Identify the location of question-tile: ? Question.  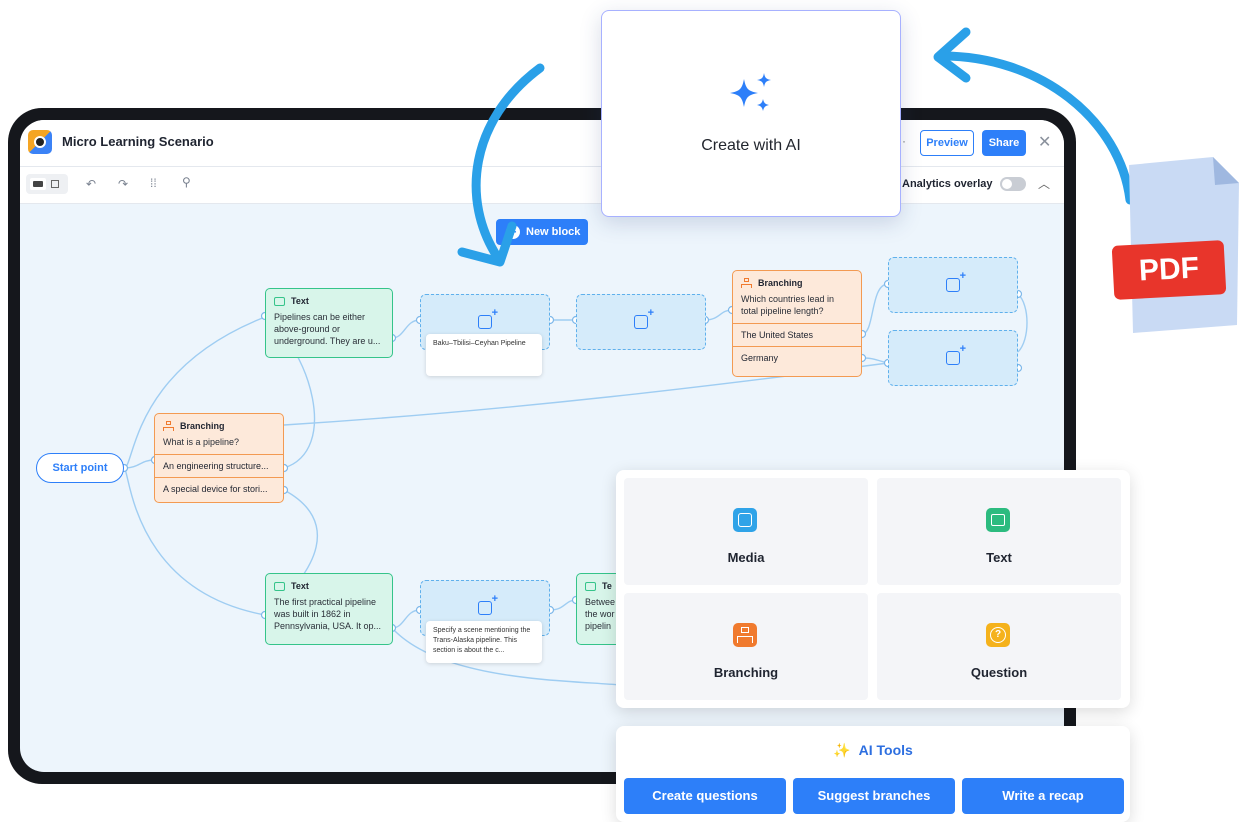
(999, 646).